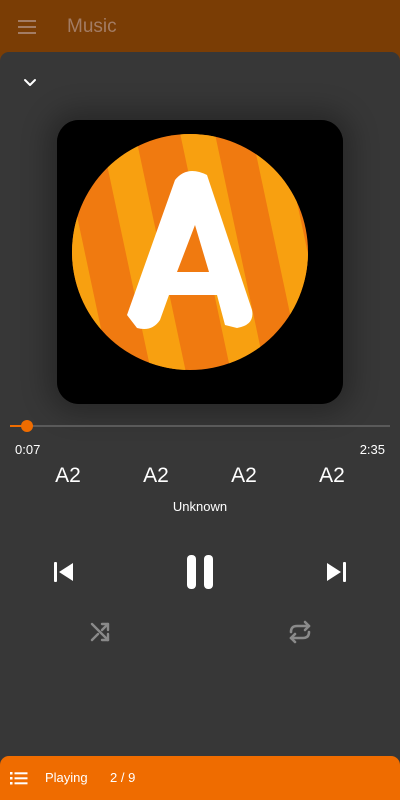 This screenshot has width=400, height=800. Describe the element at coordinates (123, 777) in the screenshot. I see `queue-position: 2 / 9` at that location.